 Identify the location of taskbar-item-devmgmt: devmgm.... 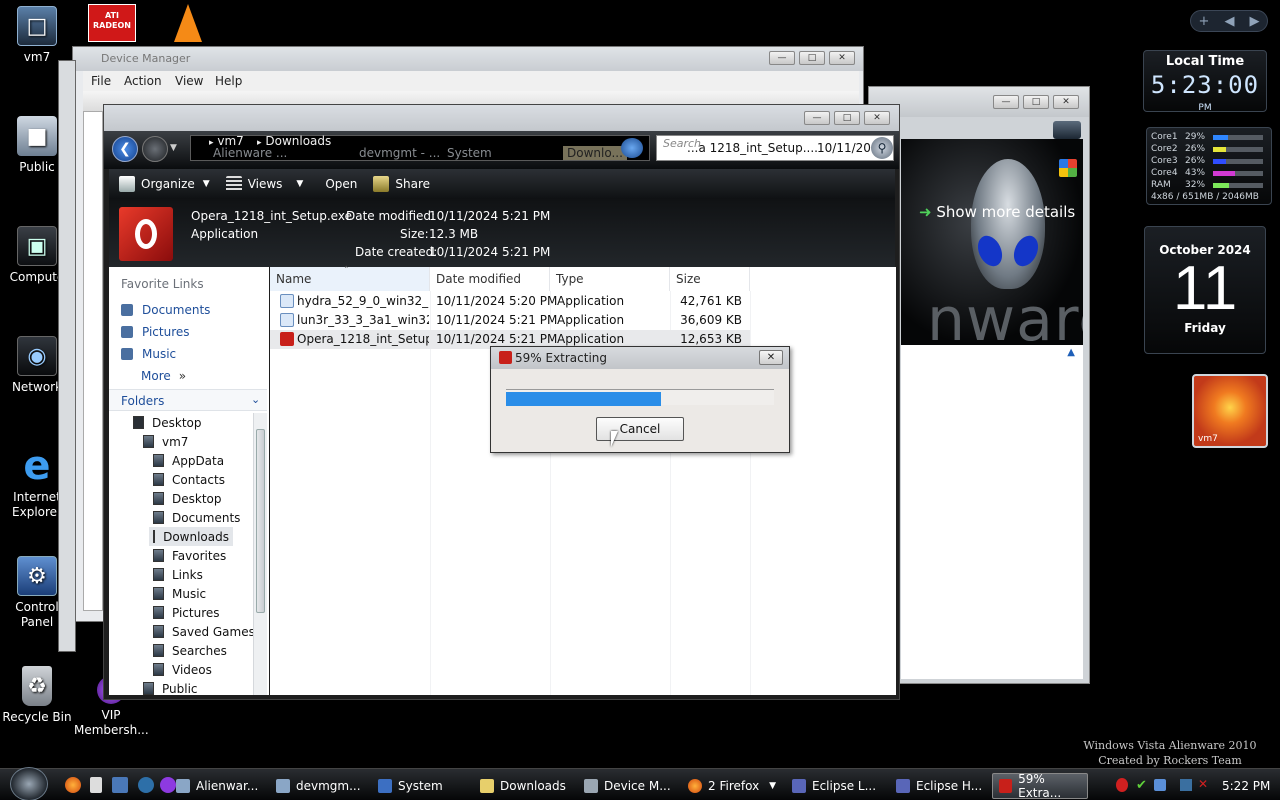
(320, 786).